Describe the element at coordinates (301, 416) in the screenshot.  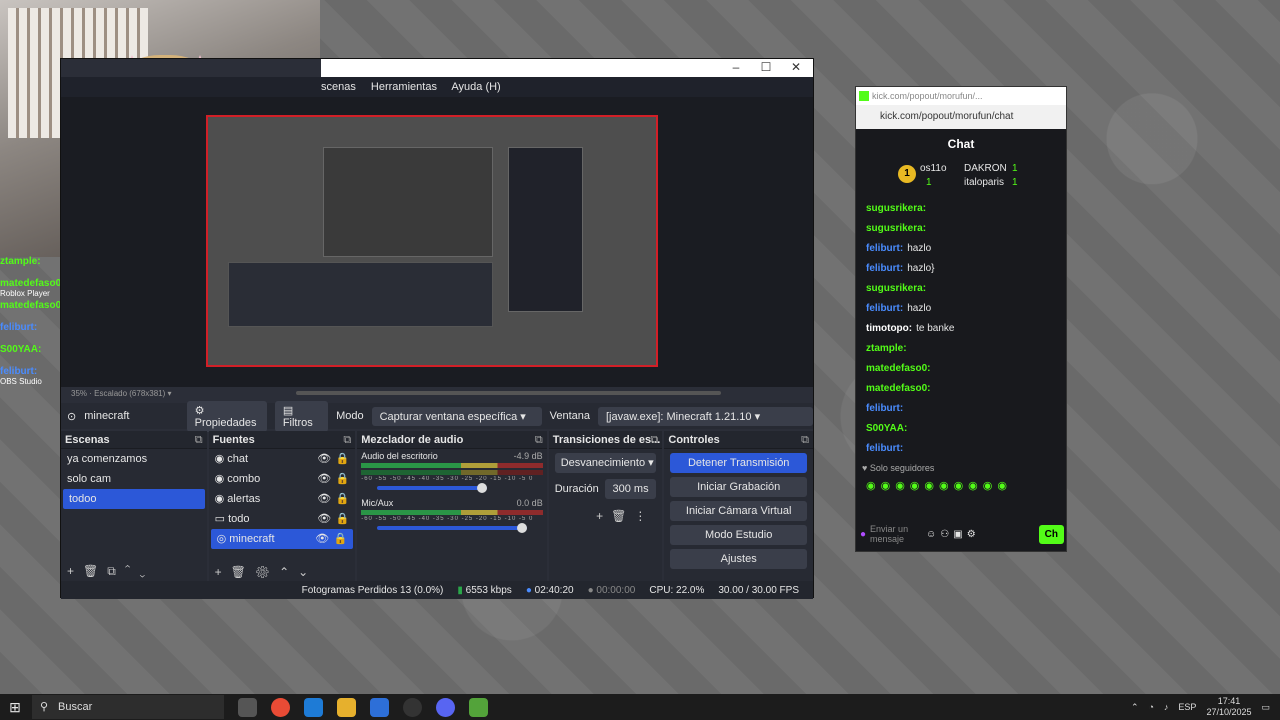
I see `filters-button: ▤ Filtros` at that location.